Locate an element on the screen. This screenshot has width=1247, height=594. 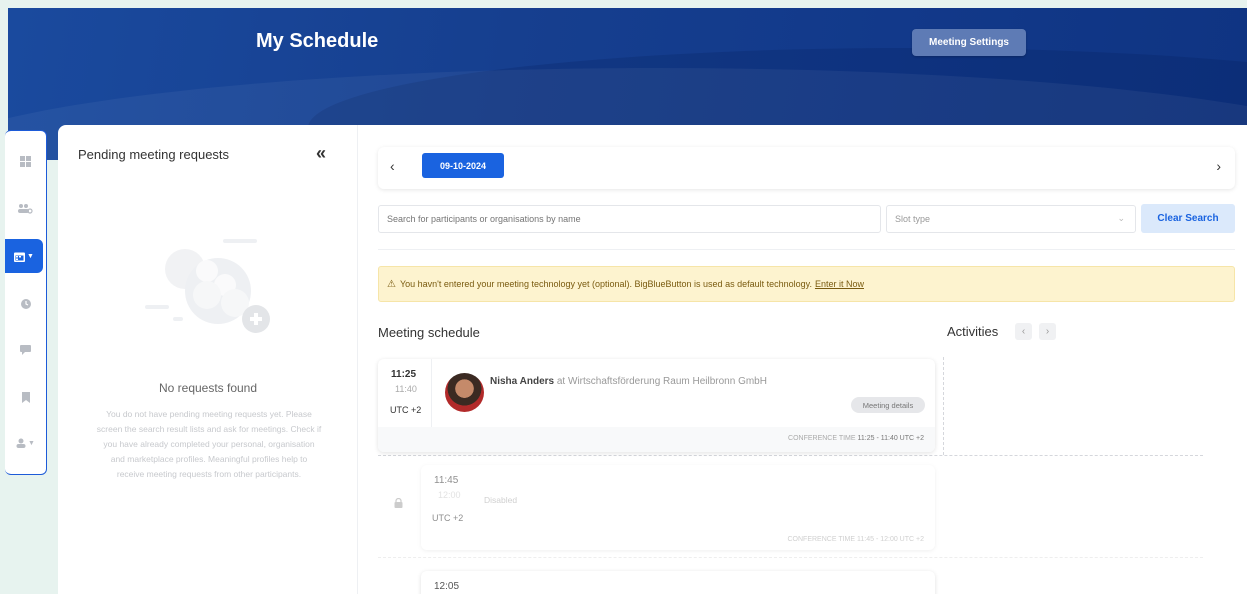
bookmark-icon is located at coordinates (25, 397).